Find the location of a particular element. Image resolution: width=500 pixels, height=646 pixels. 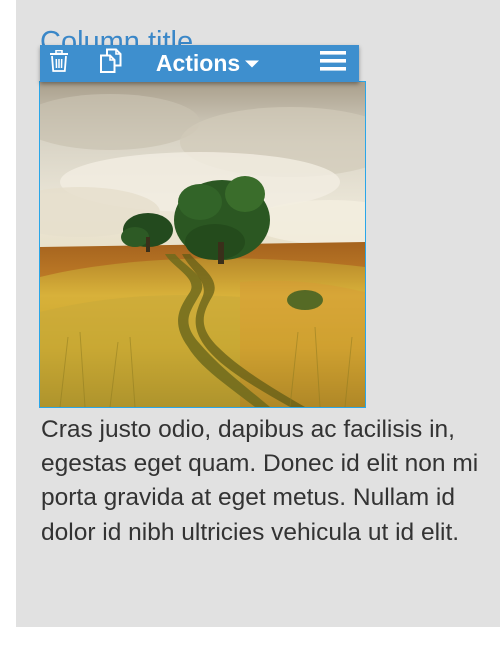

trash-icon is located at coordinates (59, 63).